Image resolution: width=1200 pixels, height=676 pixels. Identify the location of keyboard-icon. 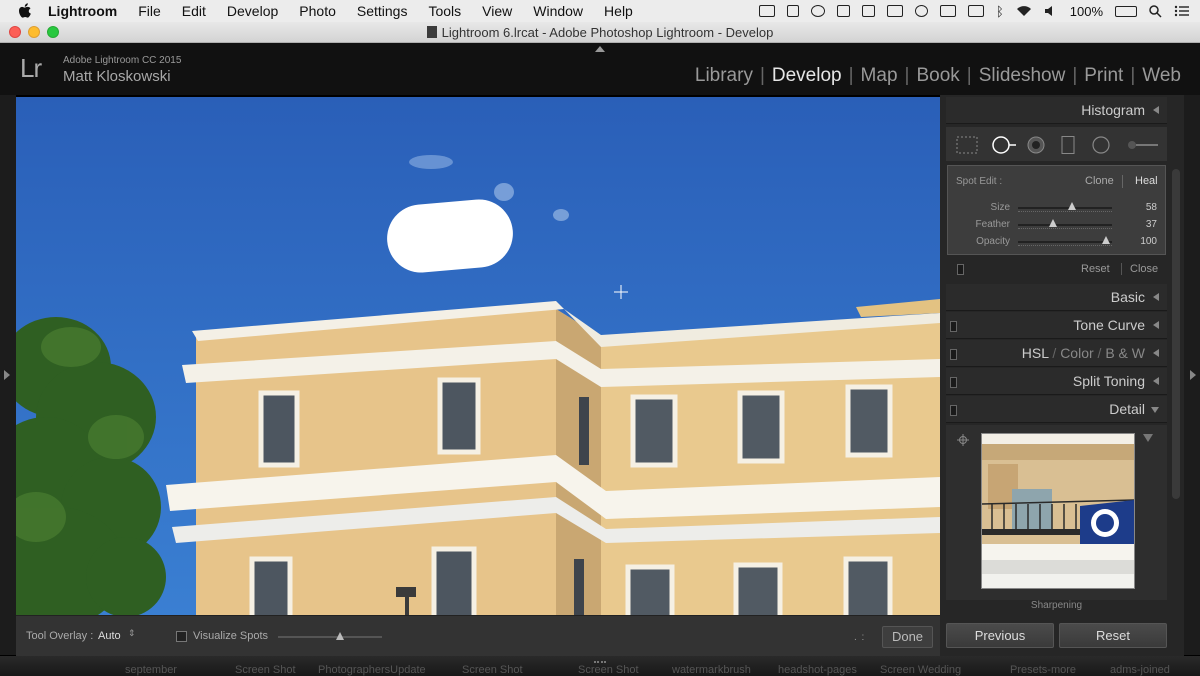
(975, 11).